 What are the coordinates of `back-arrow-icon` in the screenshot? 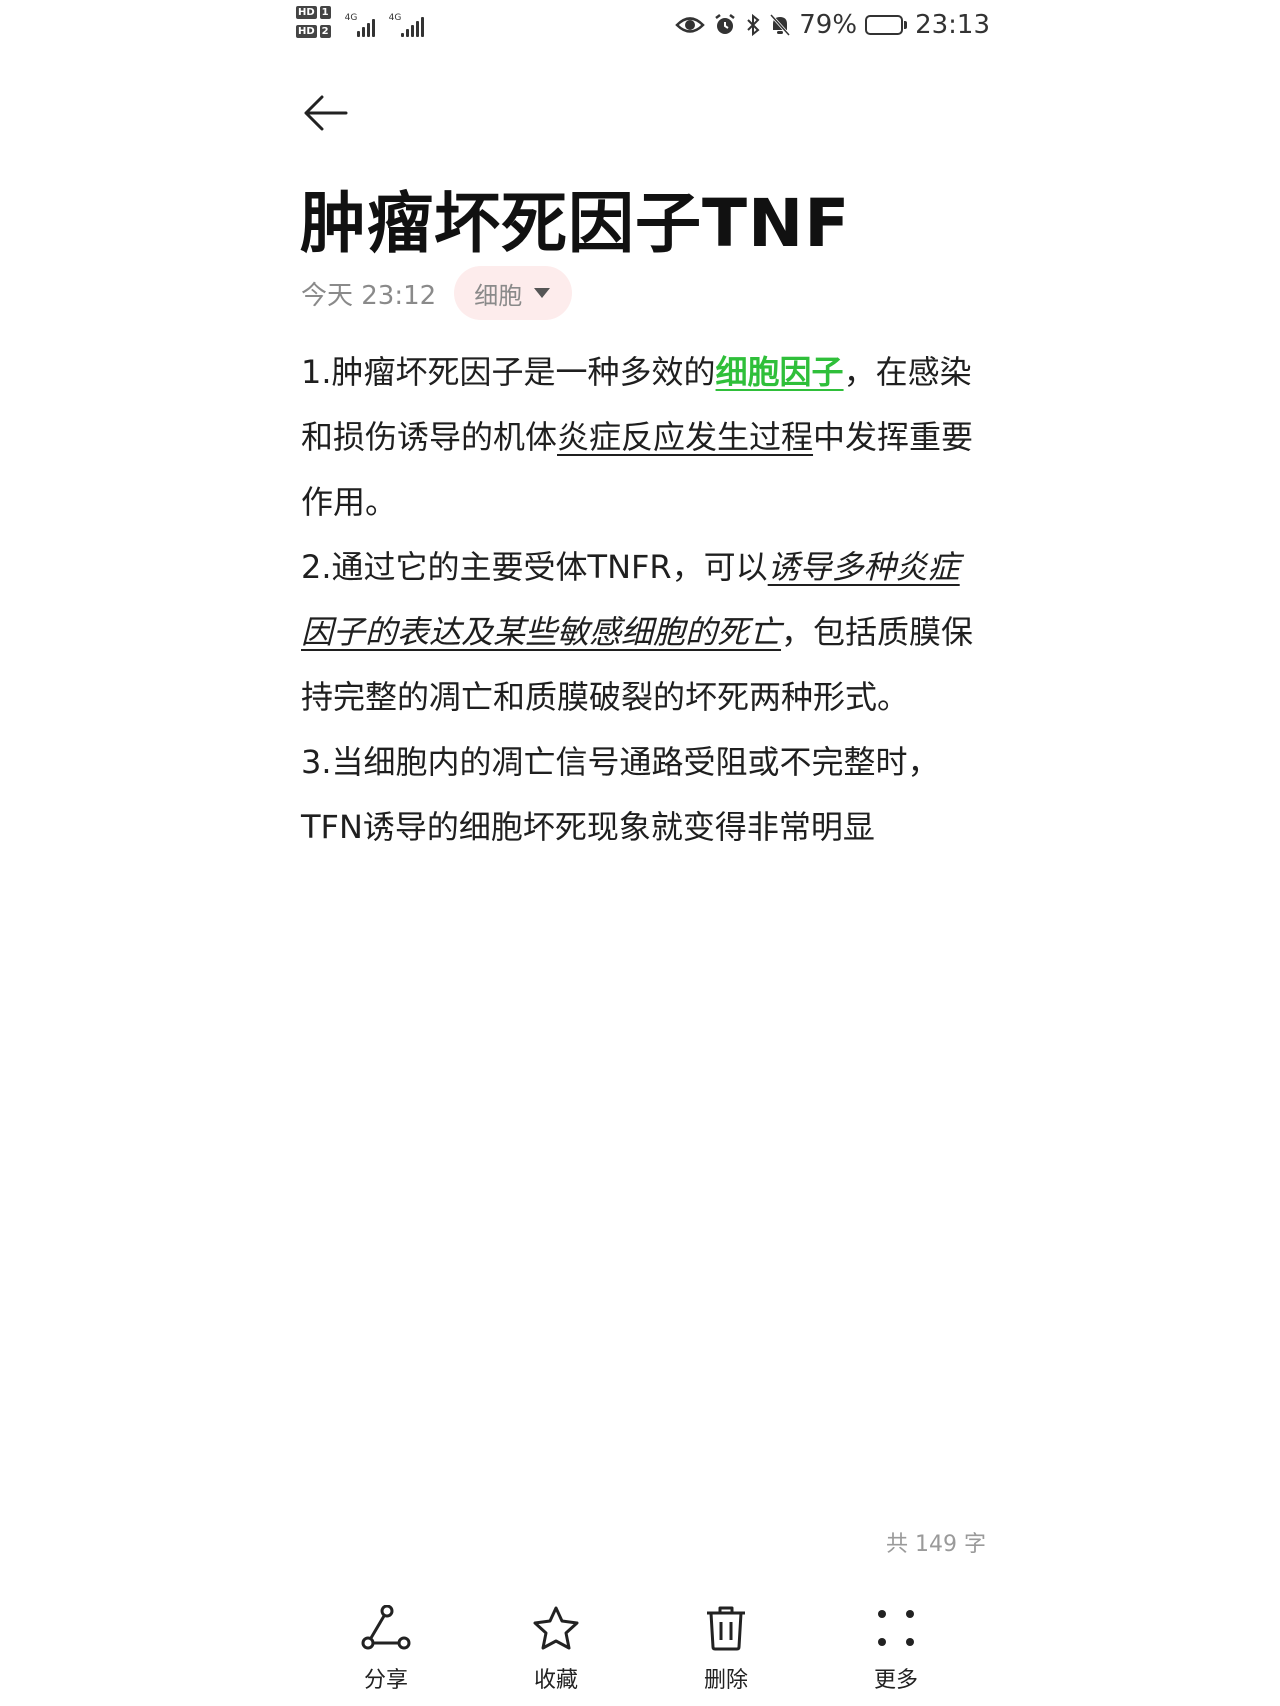 It's located at (326, 113).